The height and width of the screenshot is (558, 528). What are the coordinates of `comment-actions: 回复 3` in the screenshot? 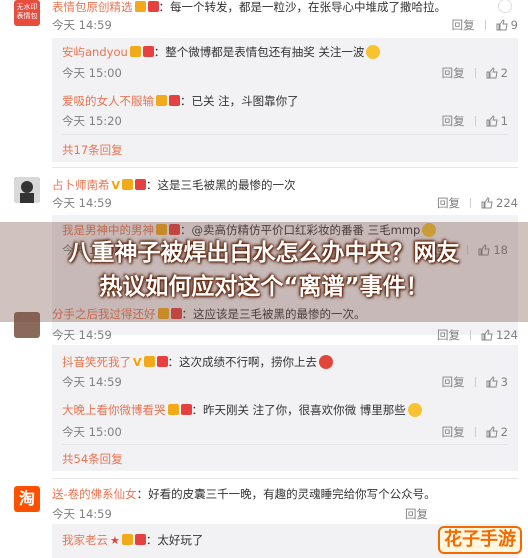 It's located at (475, 382).